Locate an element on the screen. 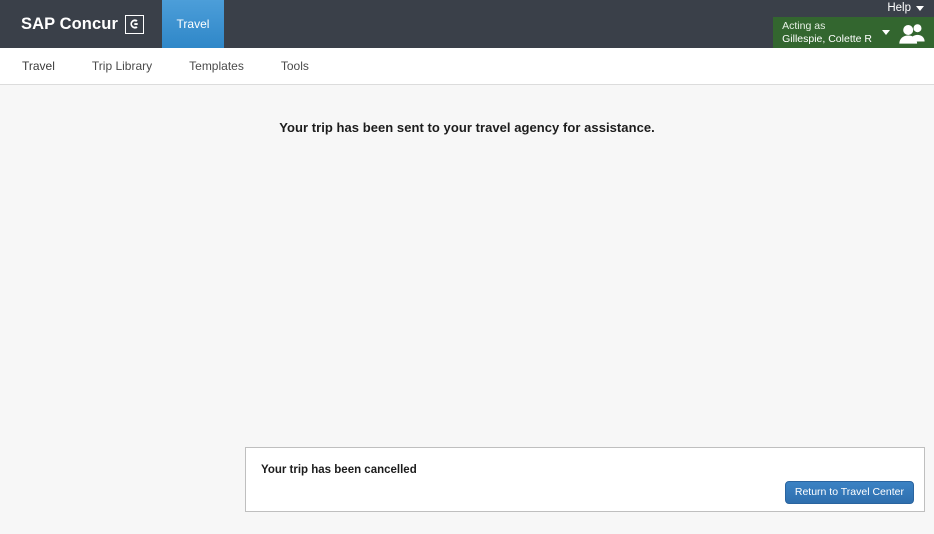 The width and height of the screenshot is (934, 534). users-icon is located at coordinates (912, 33).